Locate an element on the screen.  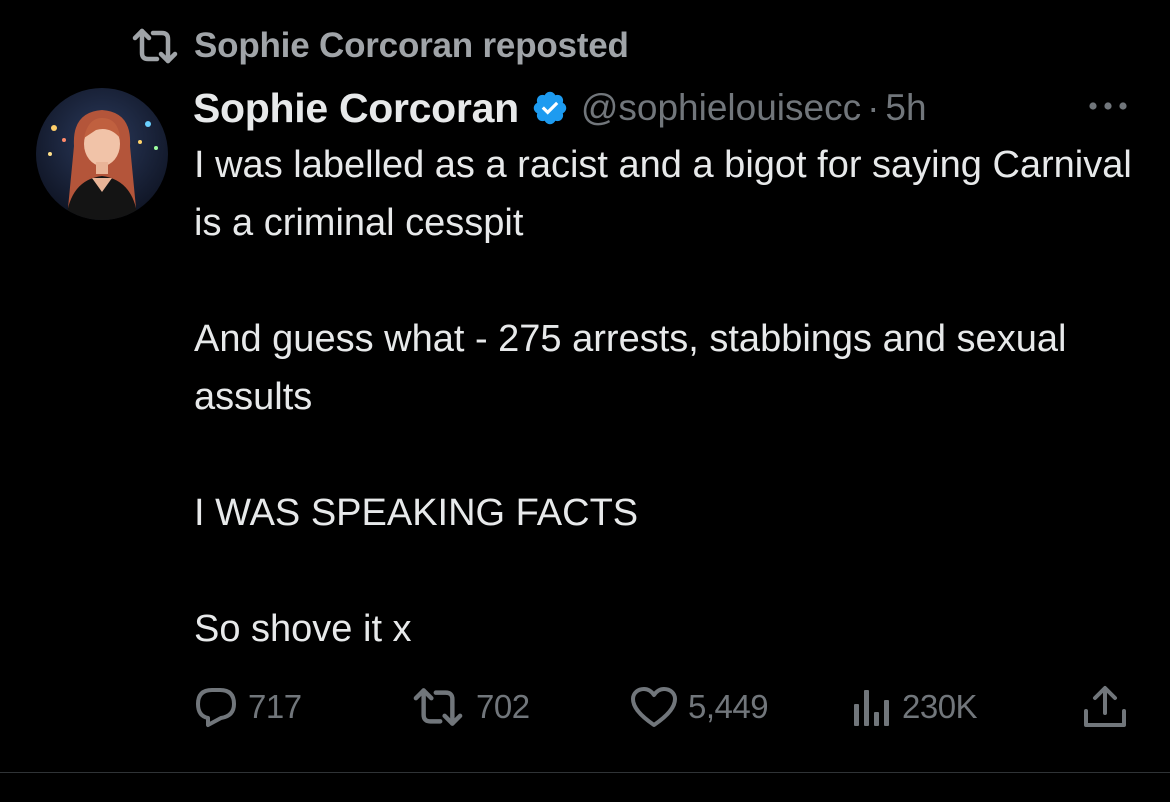
view-count: 230K is located at coordinates (940, 706).